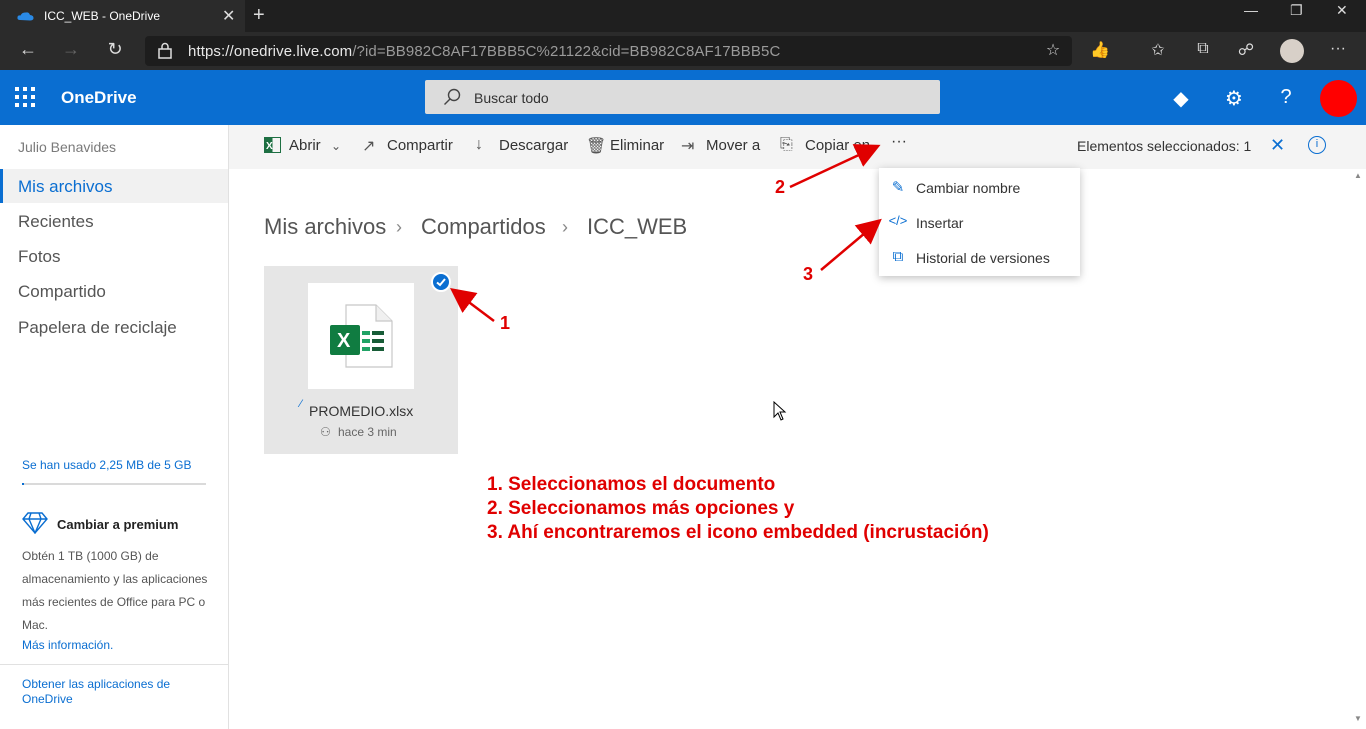 The image size is (1366, 729). Describe the element at coordinates (808, 274) in the screenshot. I see `annotation-number-3: 3` at that location.